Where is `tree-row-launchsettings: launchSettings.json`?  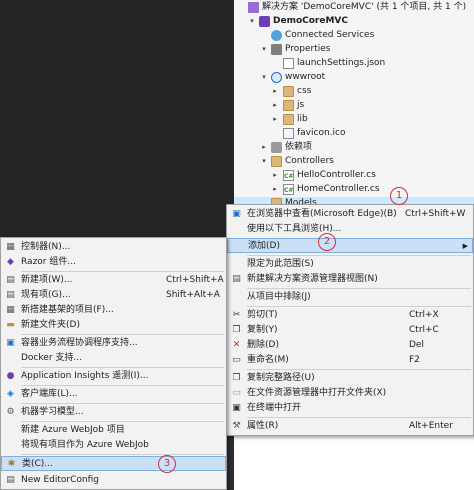 tree-row-launchsettings: launchSettings.json is located at coordinates (354, 63).